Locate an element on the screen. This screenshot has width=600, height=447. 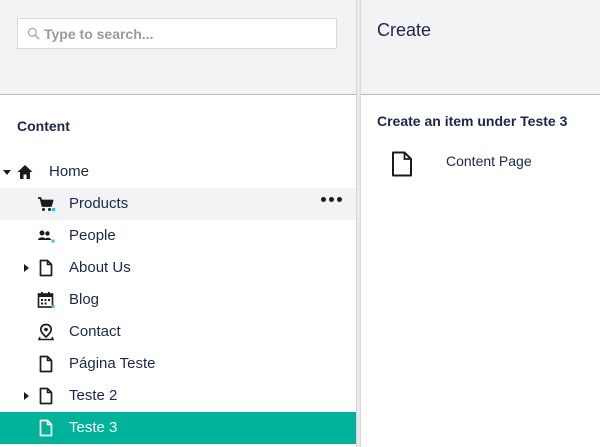
search-icon is located at coordinates (33, 33).